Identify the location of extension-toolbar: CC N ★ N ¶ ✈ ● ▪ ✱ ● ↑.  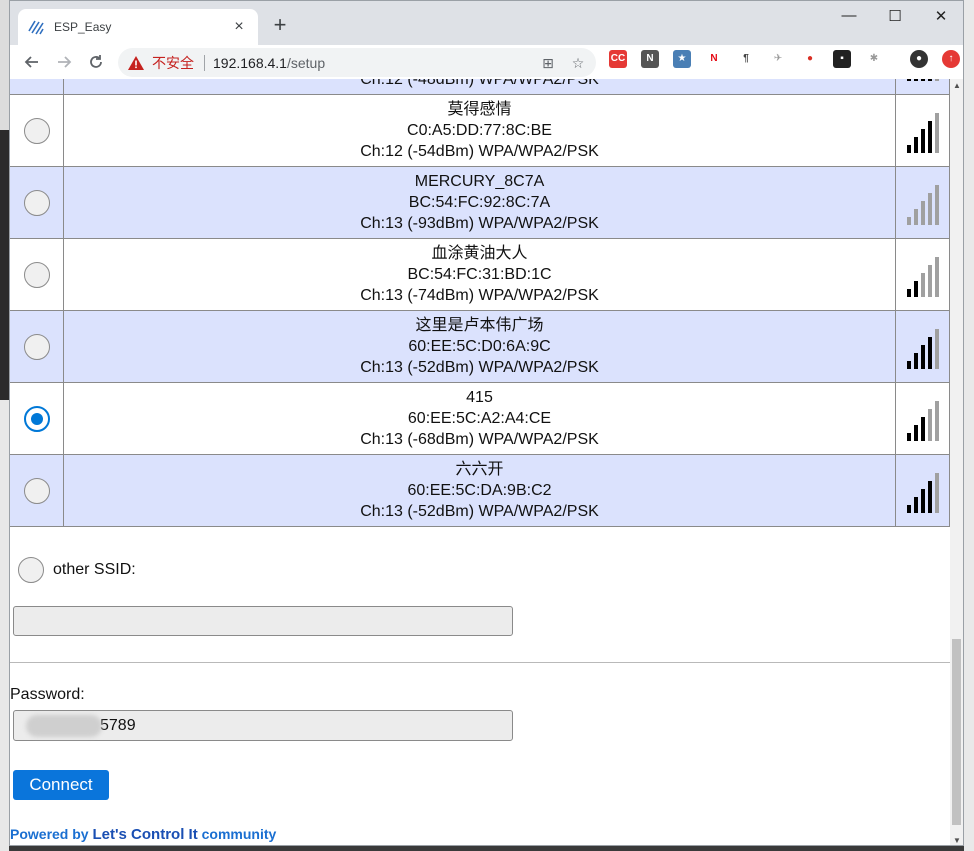
(782, 59).